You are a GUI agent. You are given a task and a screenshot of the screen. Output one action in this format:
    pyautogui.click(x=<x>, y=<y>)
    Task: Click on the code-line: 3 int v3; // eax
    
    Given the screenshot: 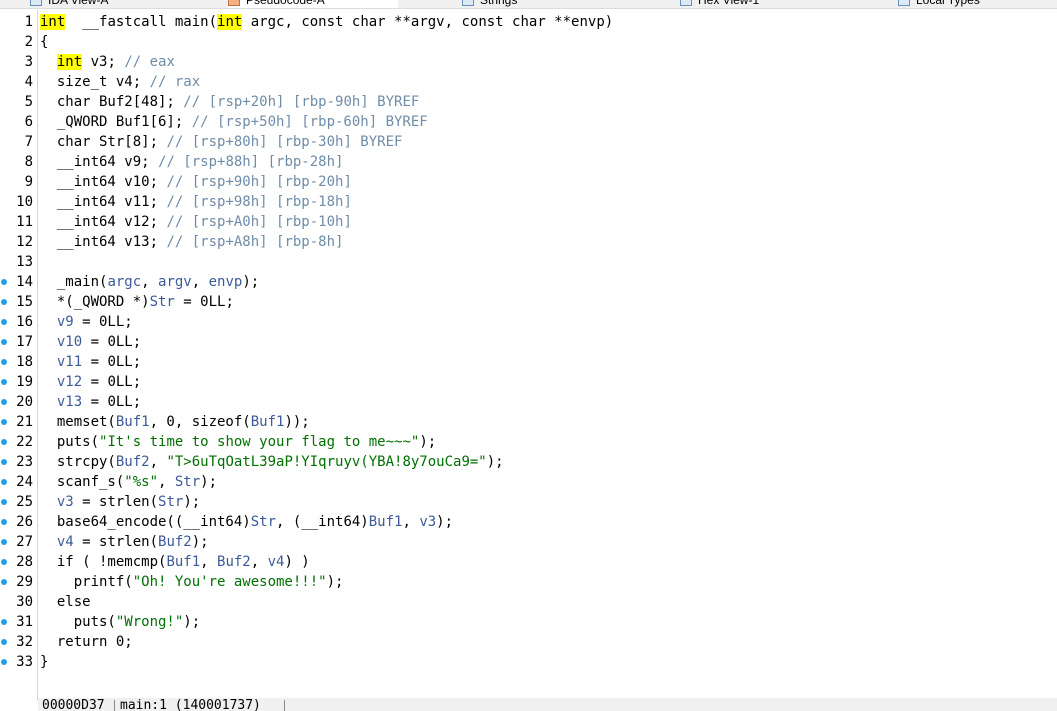 What is the action you would take?
    pyautogui.click(x=528, y=62)
    